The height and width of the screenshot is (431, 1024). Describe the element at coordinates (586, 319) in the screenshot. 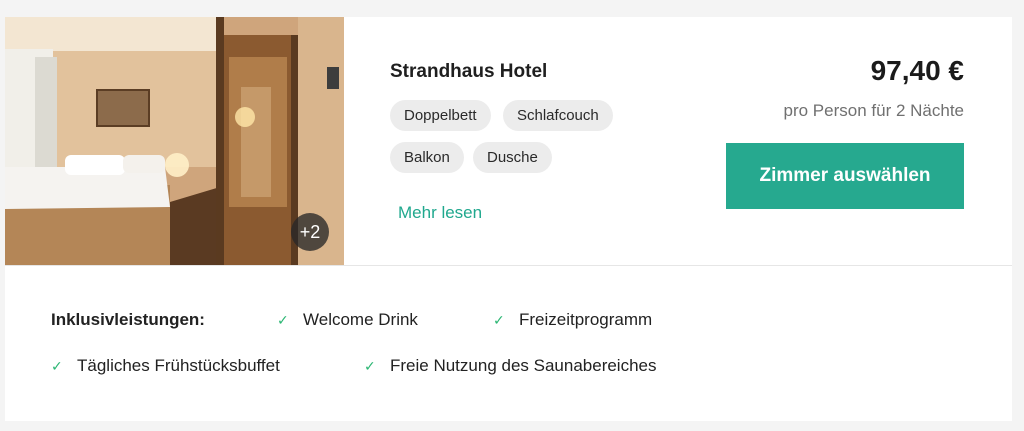

I see `inclusion-label: Freizeitprogramm` at that location.